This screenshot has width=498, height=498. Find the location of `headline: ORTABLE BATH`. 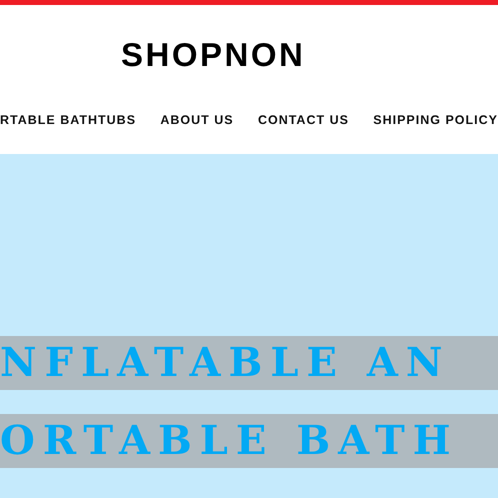

headline: ORTABLE BATH is located at coordinates (229, 441).